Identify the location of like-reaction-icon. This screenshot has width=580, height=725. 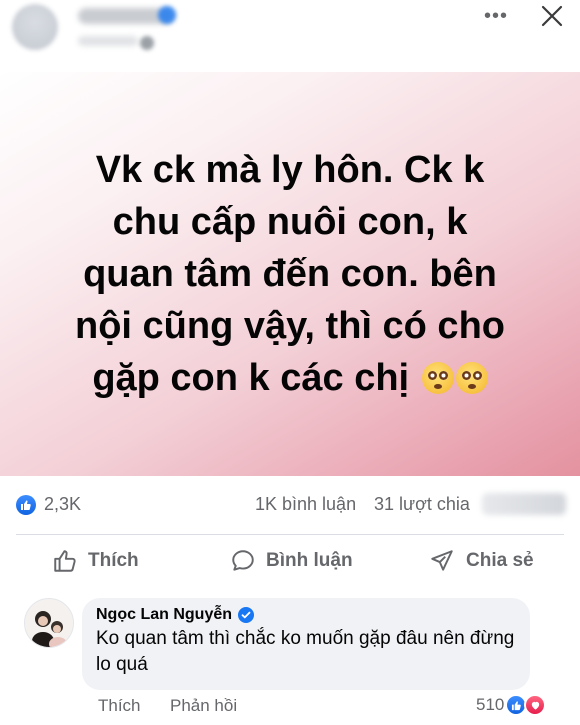
(26, 505).